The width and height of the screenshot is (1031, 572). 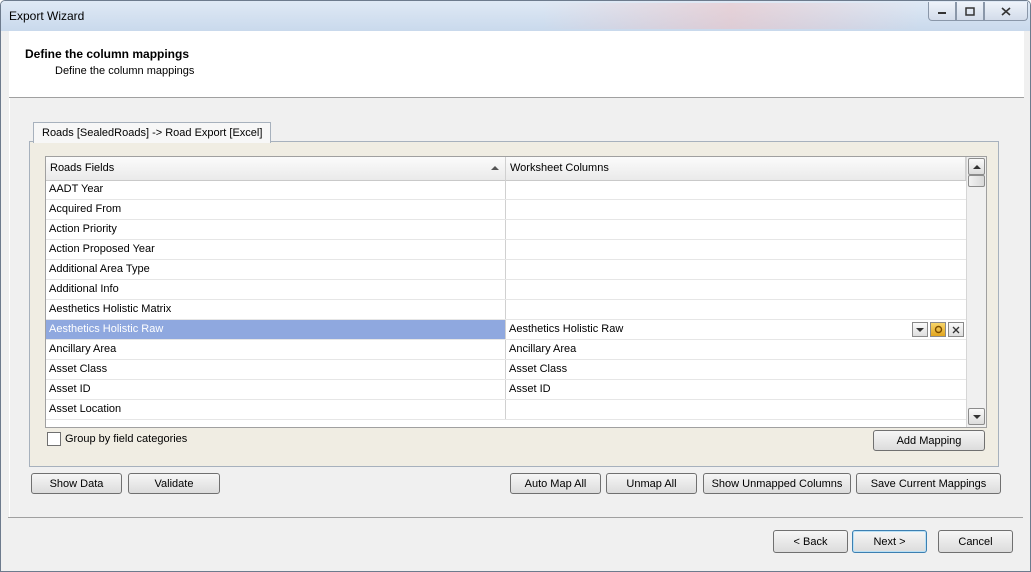 I want to click on minimize-button, so click(x=942, y=11).